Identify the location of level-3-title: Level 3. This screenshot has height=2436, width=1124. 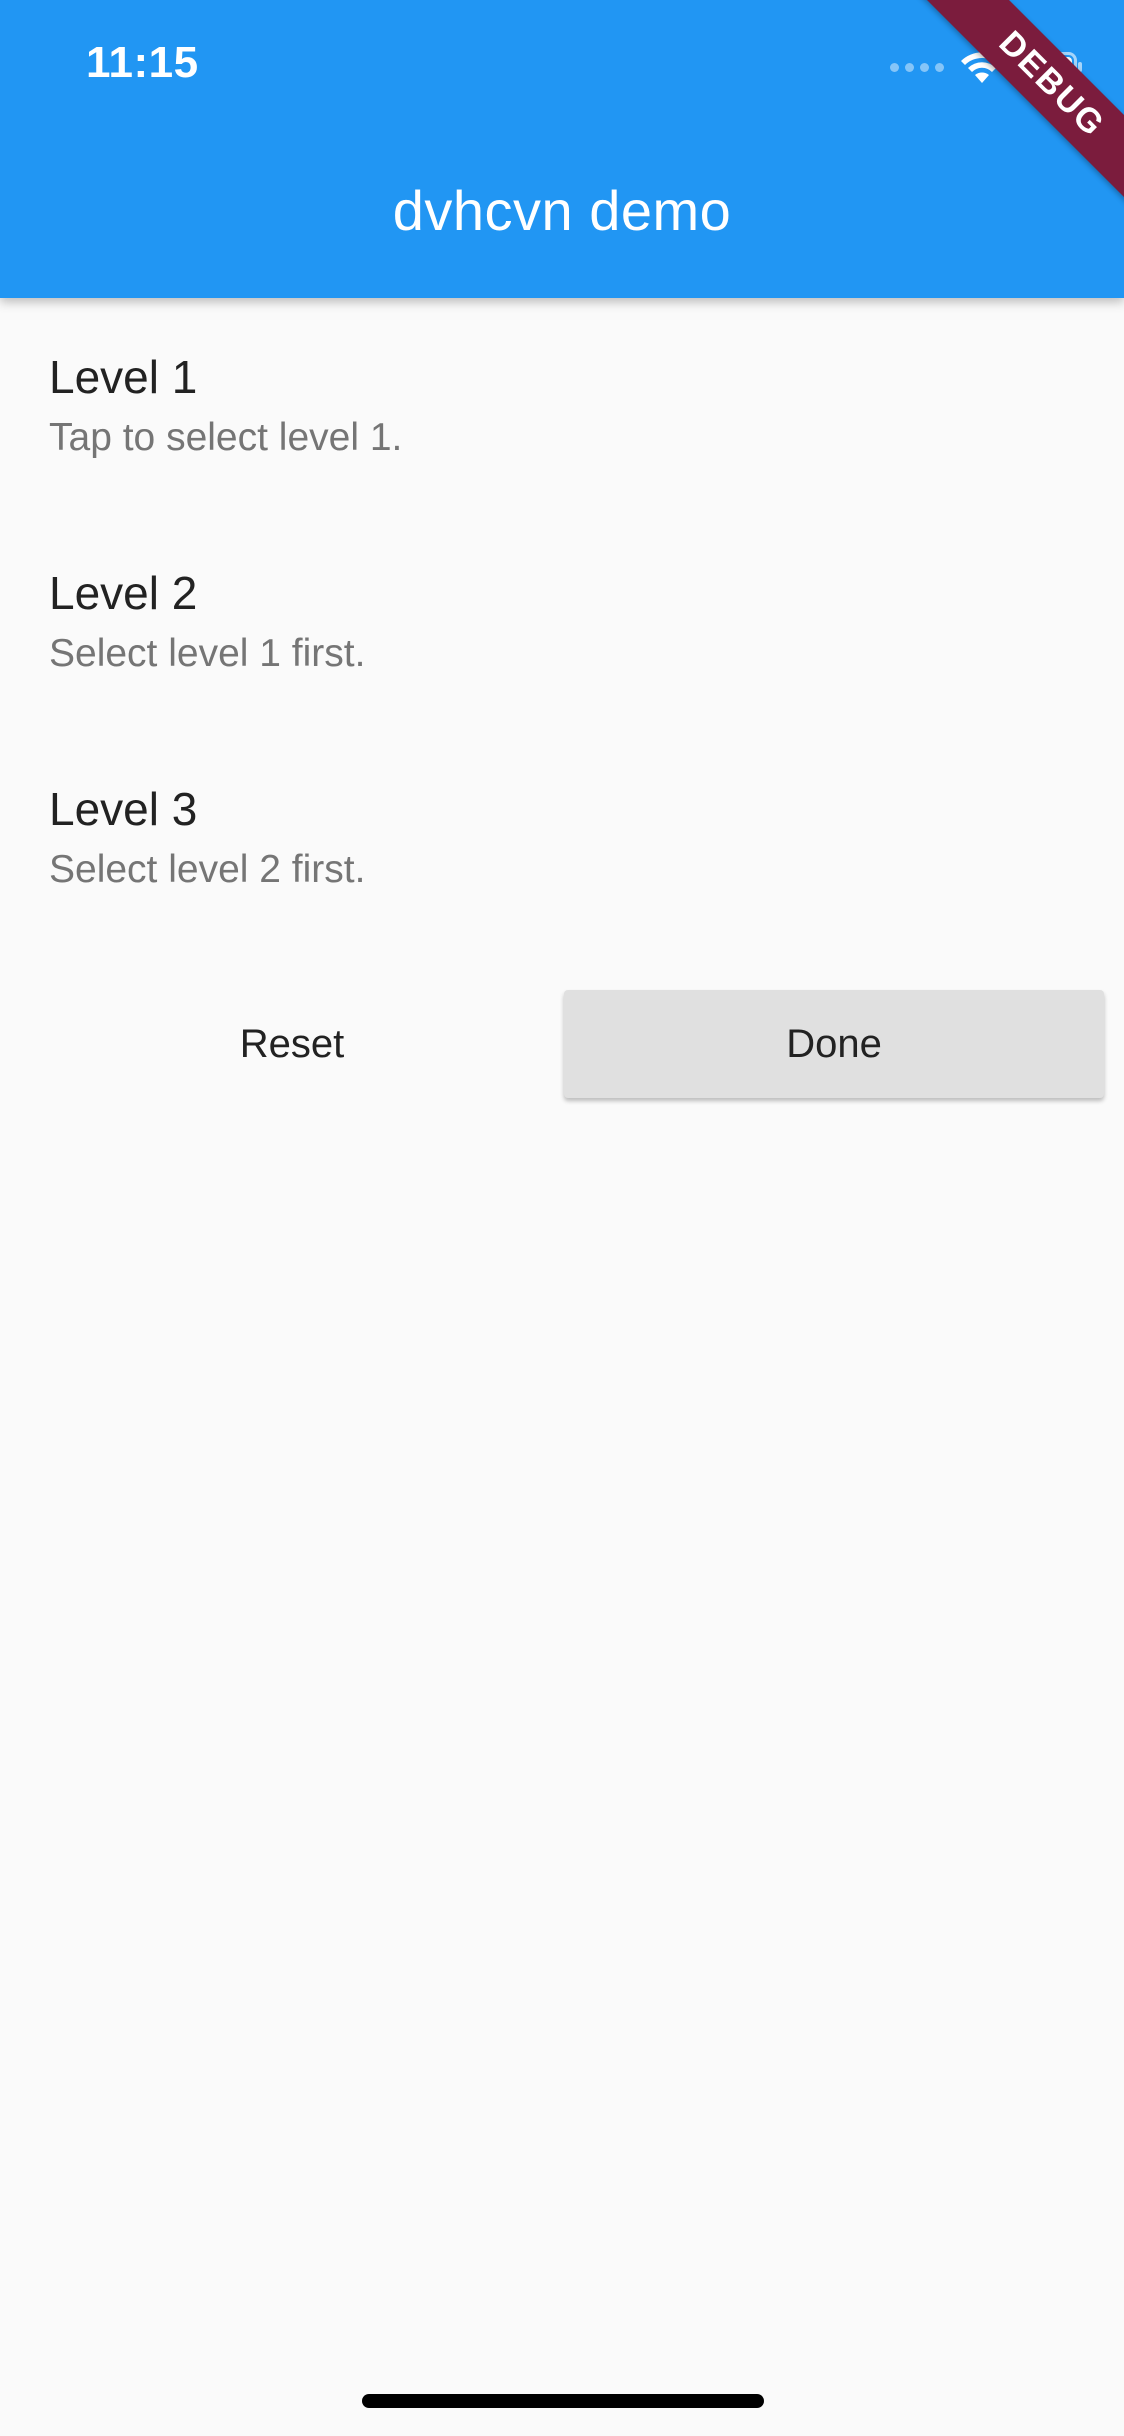
(123, 809).